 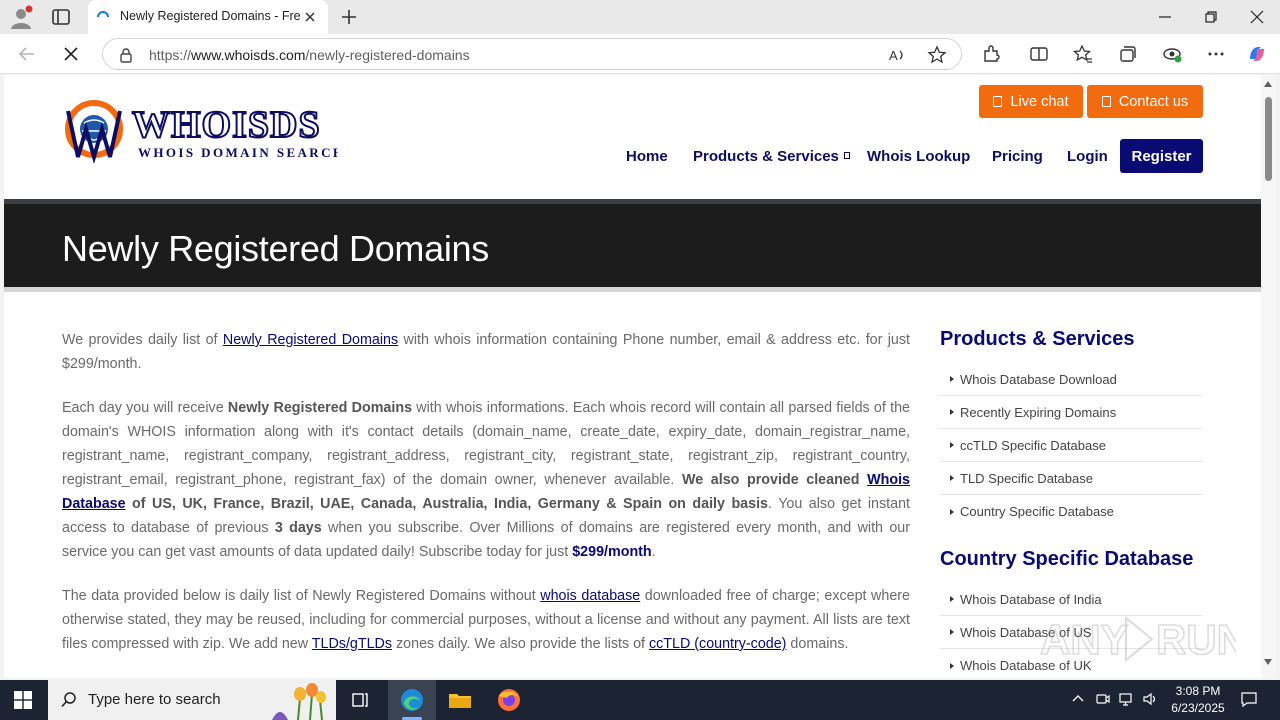 I want to click on browser-essentials-icon, so click(x=1172, y=54).